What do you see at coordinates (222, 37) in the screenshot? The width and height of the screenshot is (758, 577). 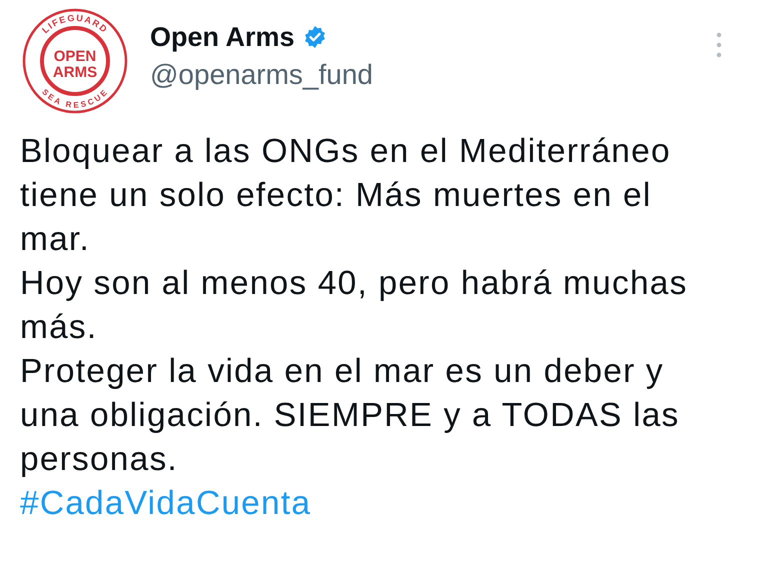 I see `account-name: Open Arms` at bounding box center [222, 37].